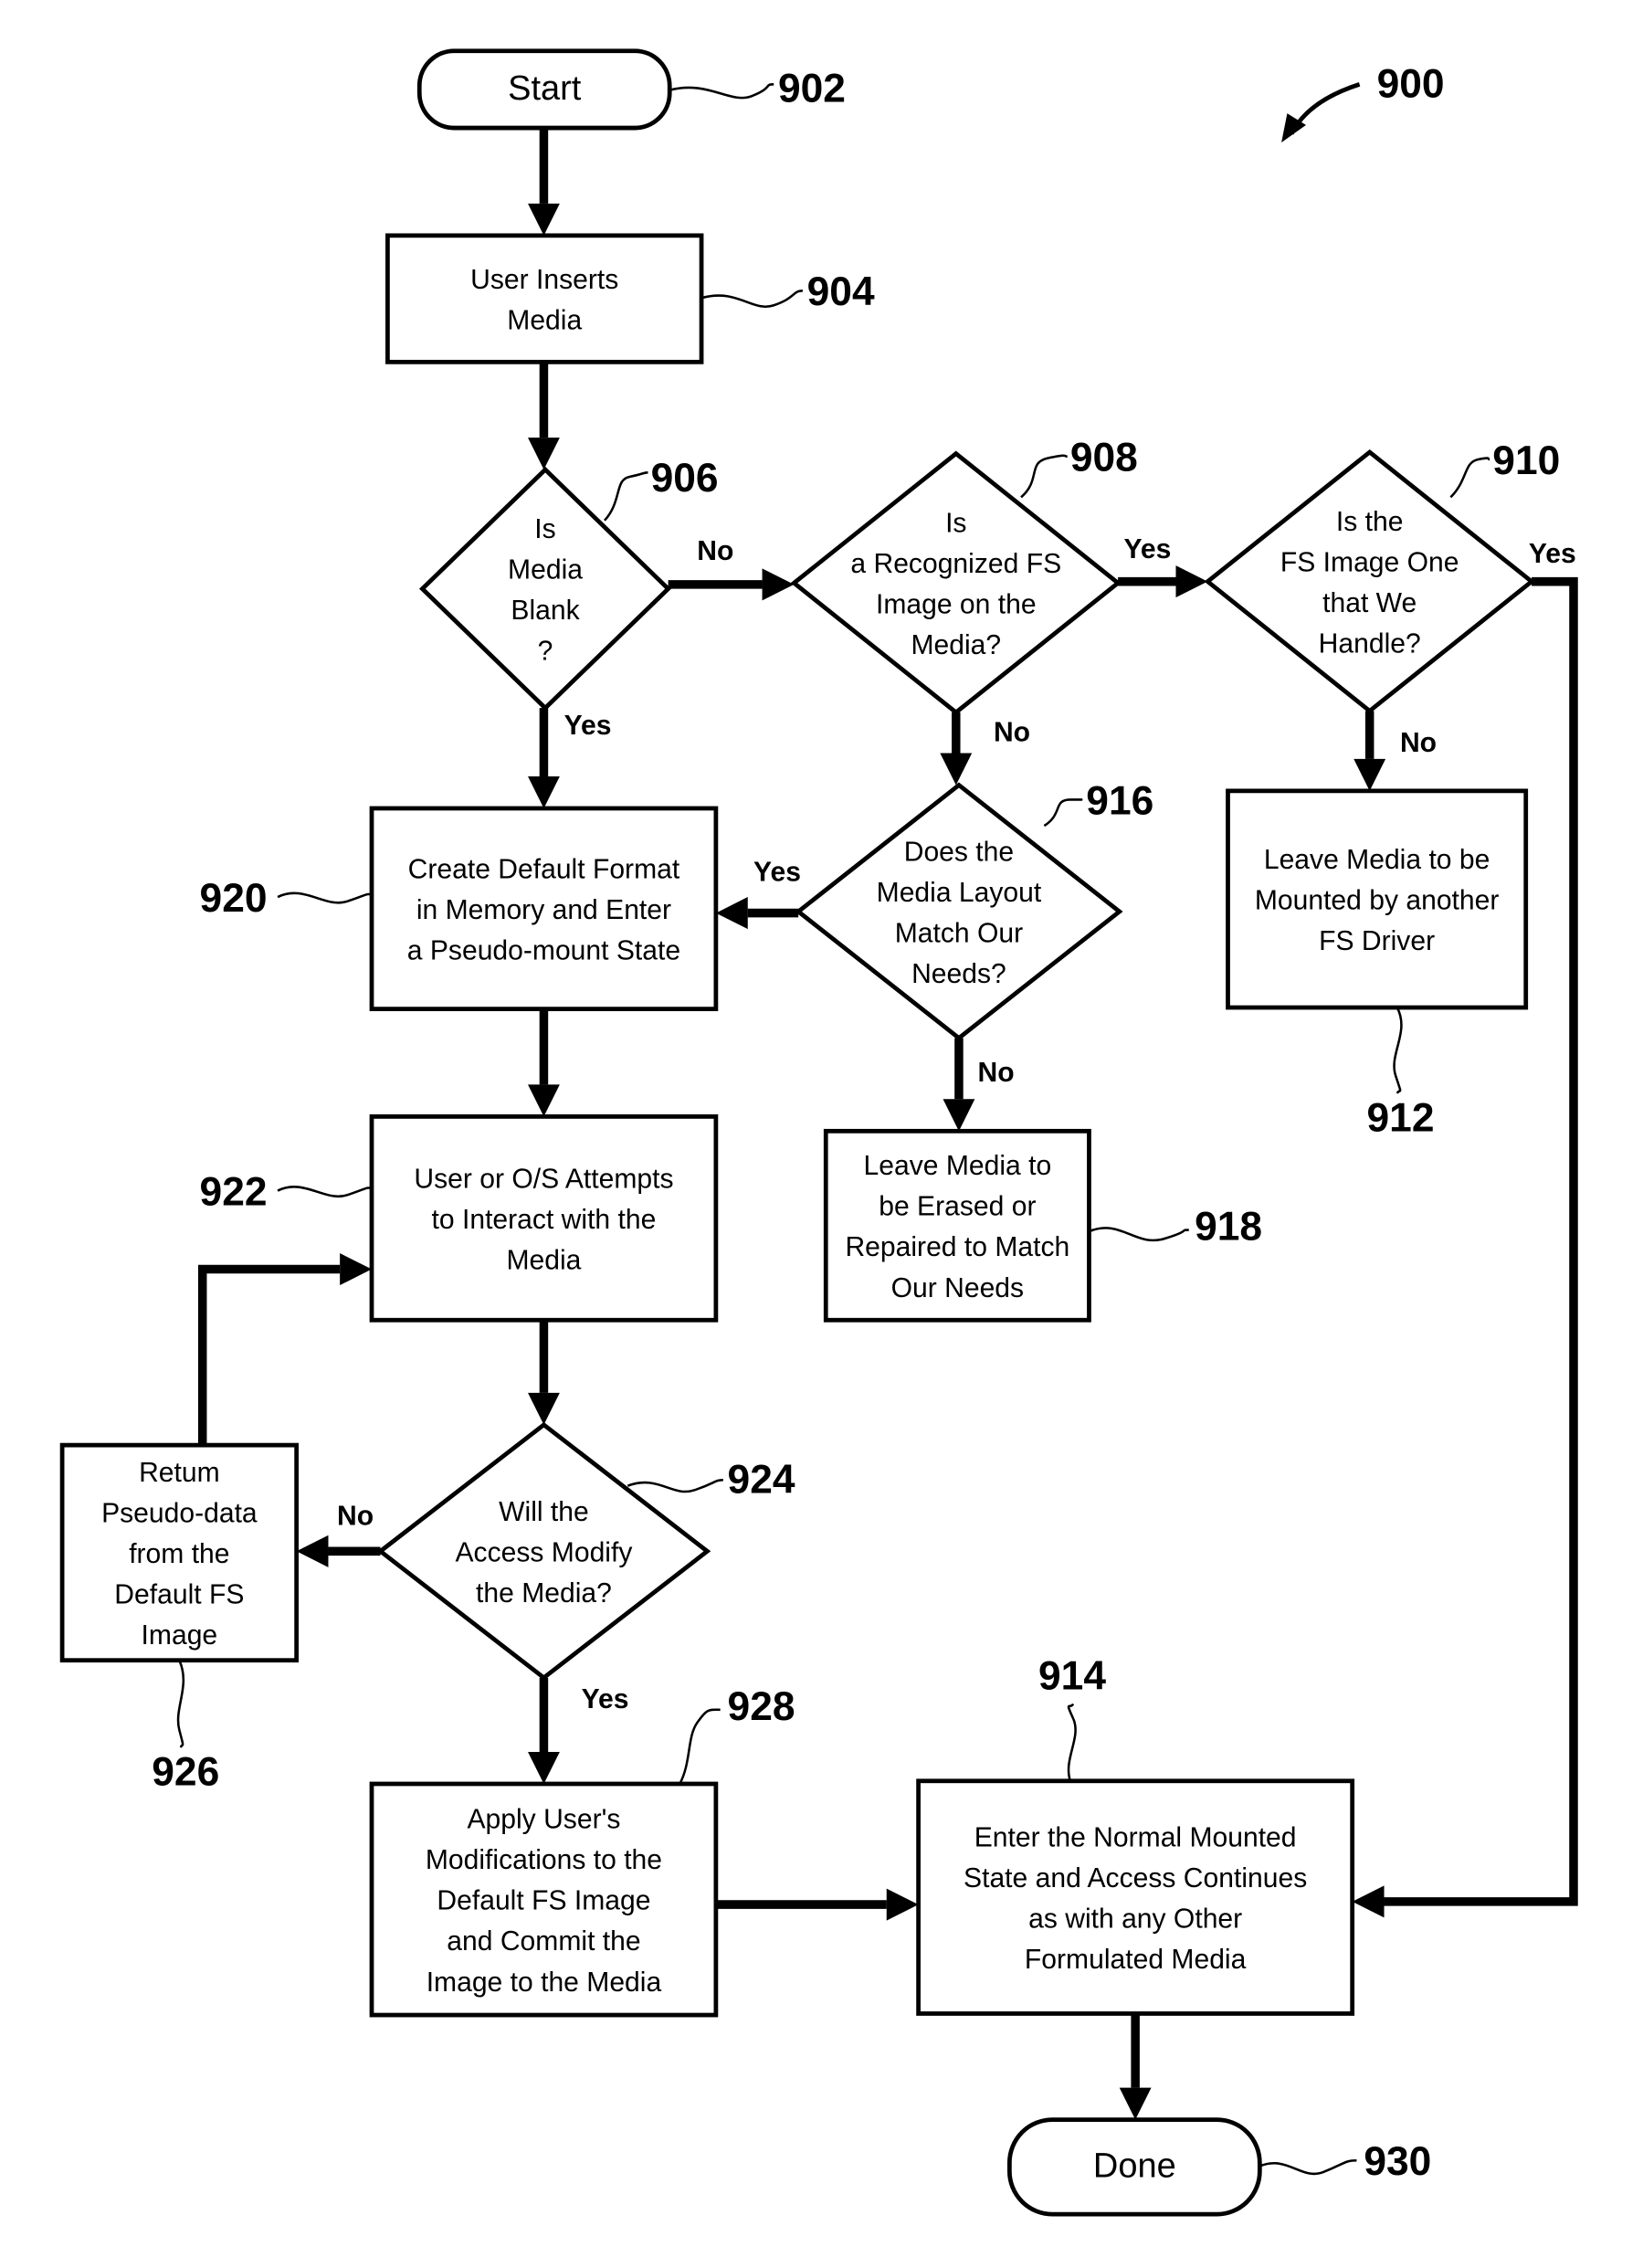 This screenshot has width=1643, height=2268. I want to click on node-text-line: User Inserts, so click(544, 280).